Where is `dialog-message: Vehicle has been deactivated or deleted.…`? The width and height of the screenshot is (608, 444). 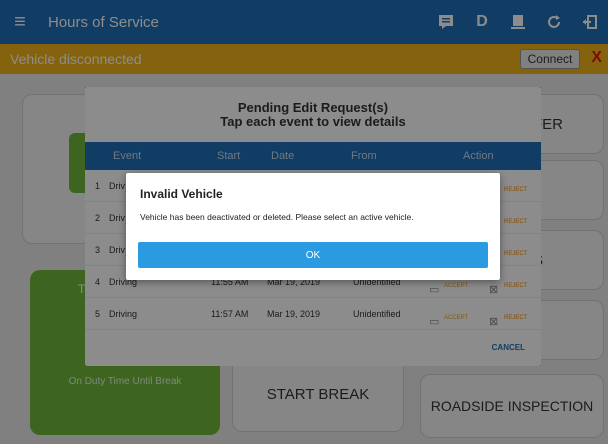
dialog-message: Vehicle has been deactivated or deleted.… is located at coordinates (277, 217).